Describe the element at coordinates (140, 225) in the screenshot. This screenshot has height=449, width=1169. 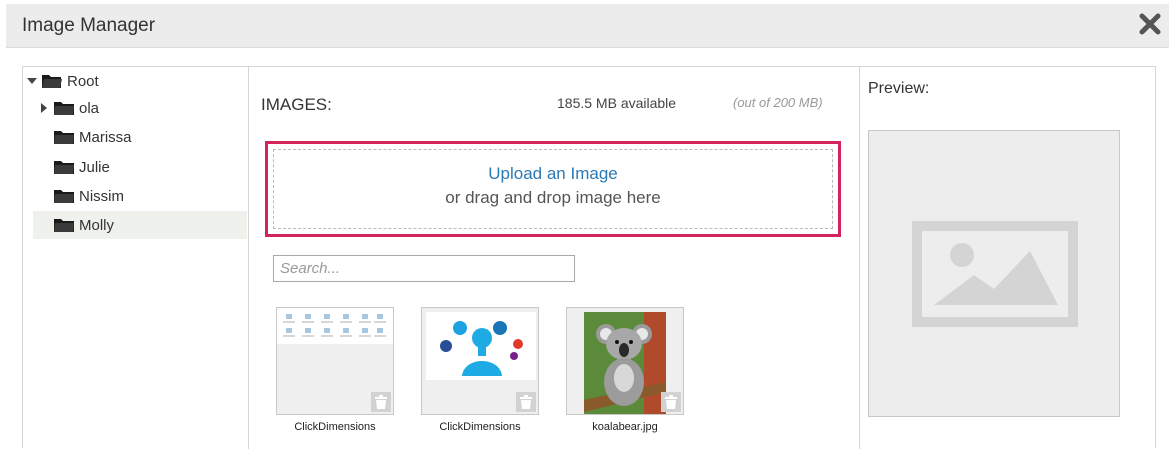
I see `tree-item-molly: Molly` at that location.